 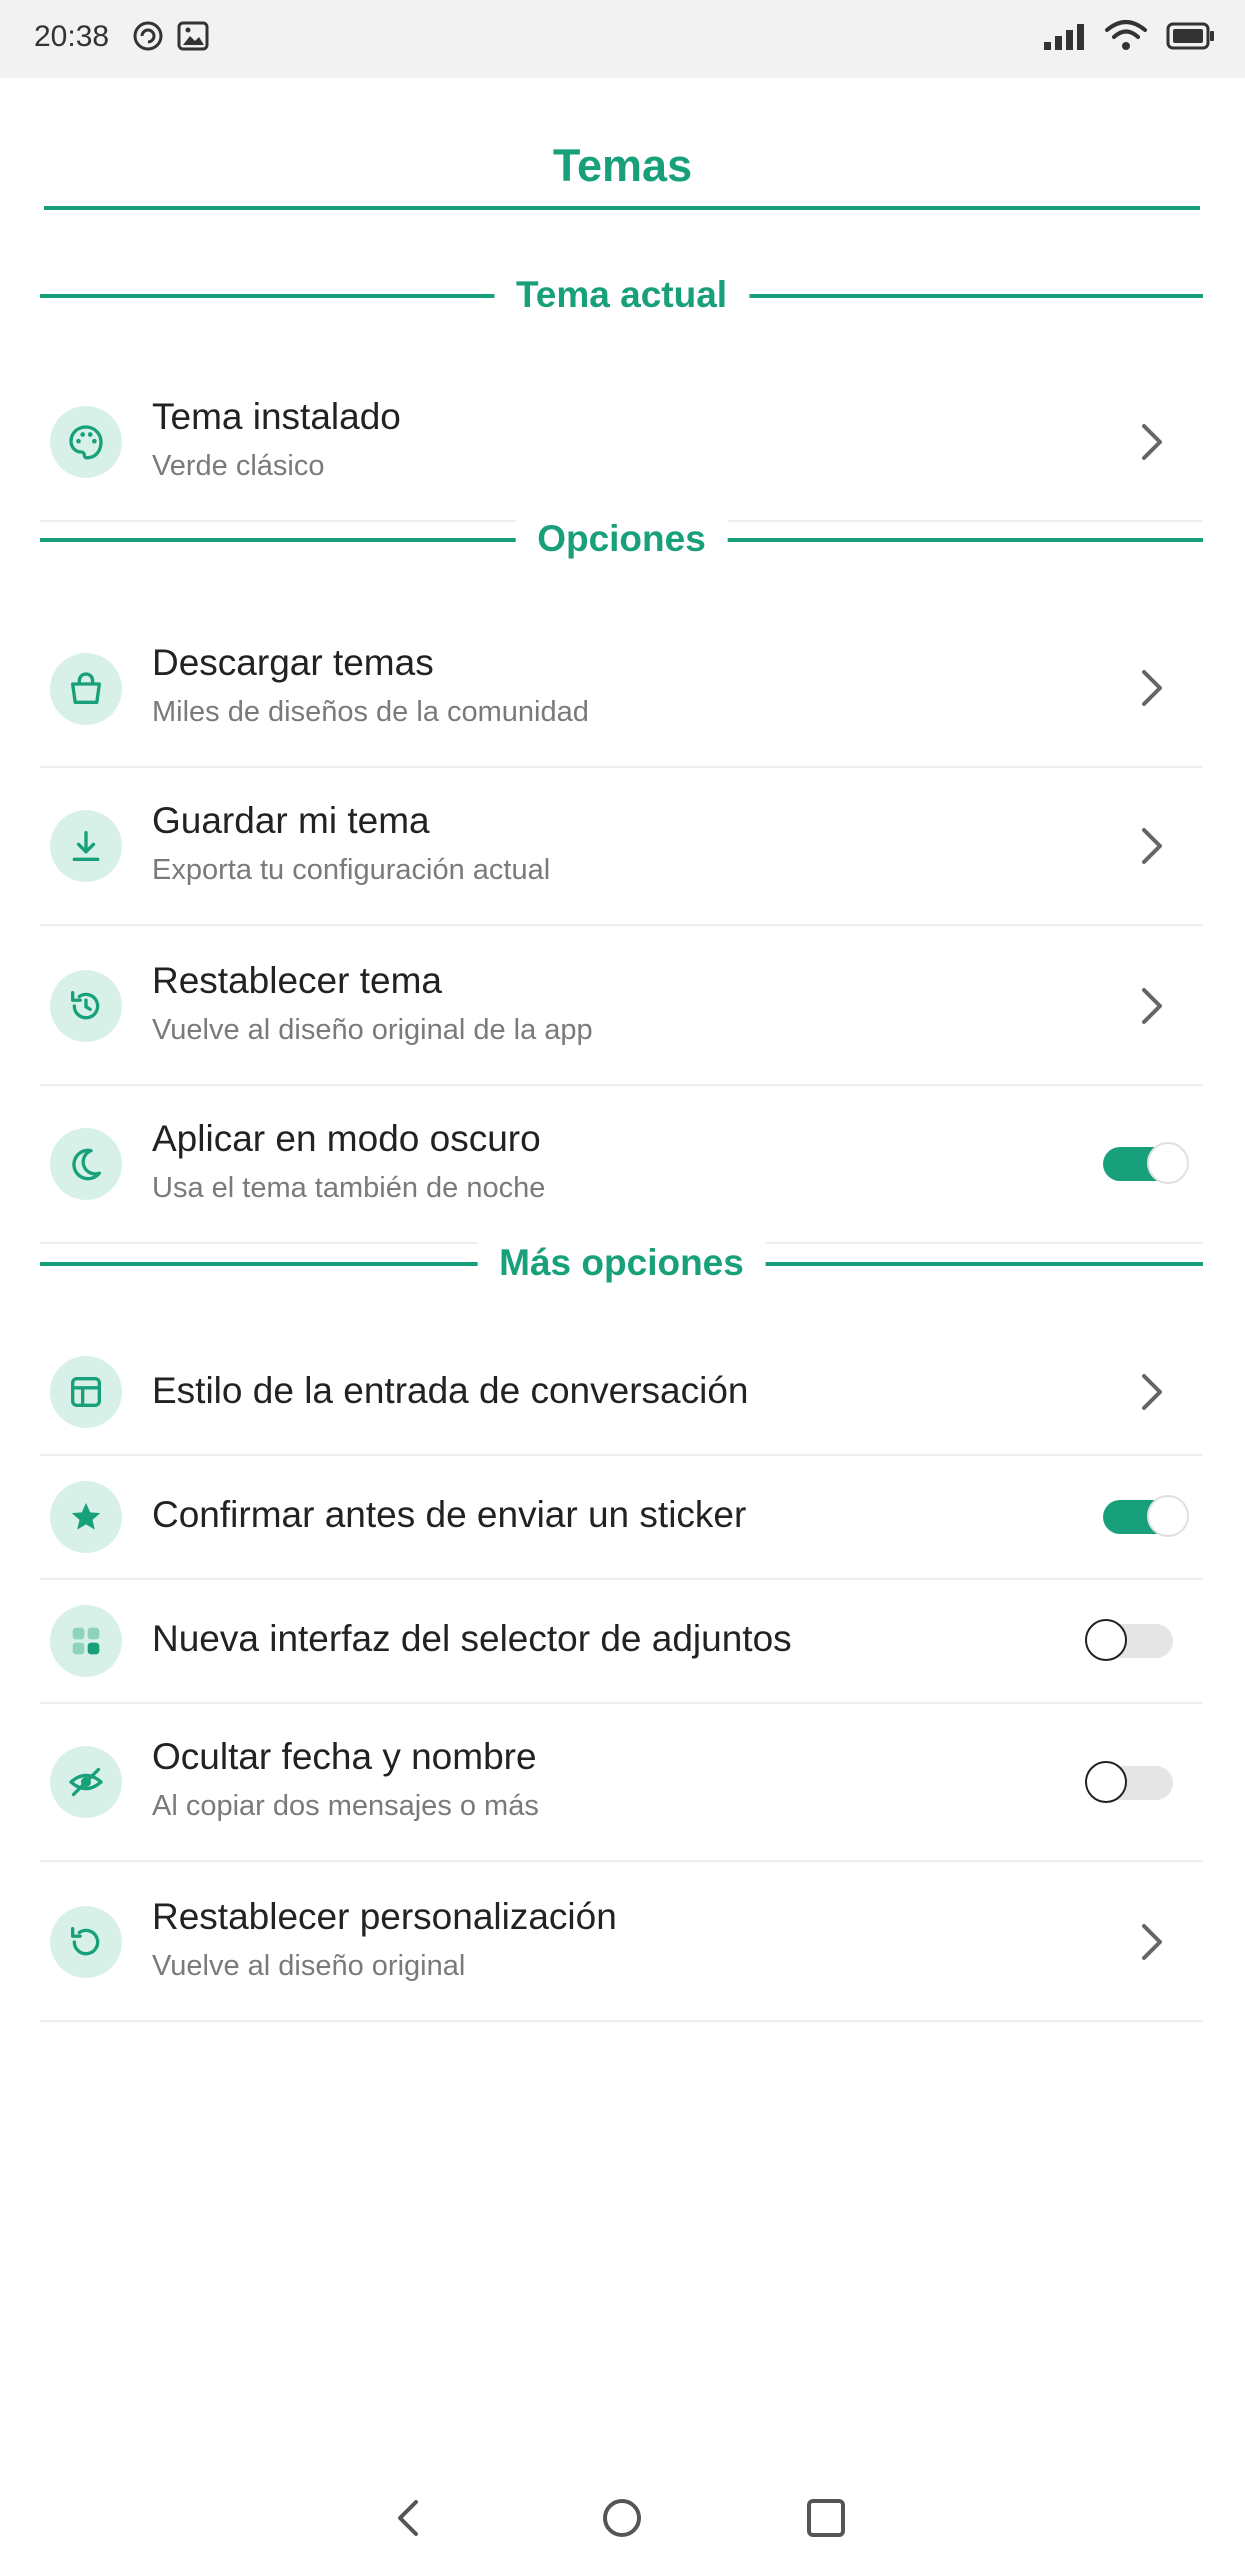 What do you see at coordinates (86, 846) in the screenshot?
I see `download-icon` at bounding box center [86, 846].